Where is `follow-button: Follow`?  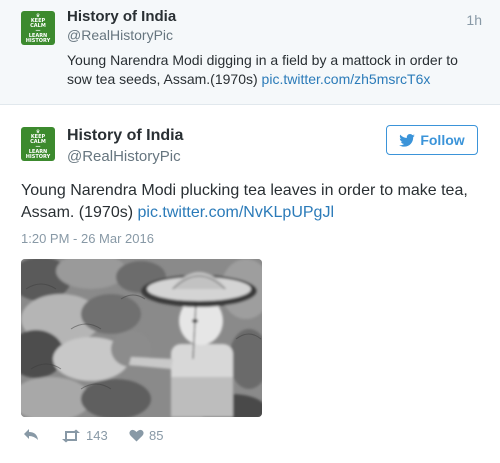 follow-button: Follow is located at coordinates (432, 140).